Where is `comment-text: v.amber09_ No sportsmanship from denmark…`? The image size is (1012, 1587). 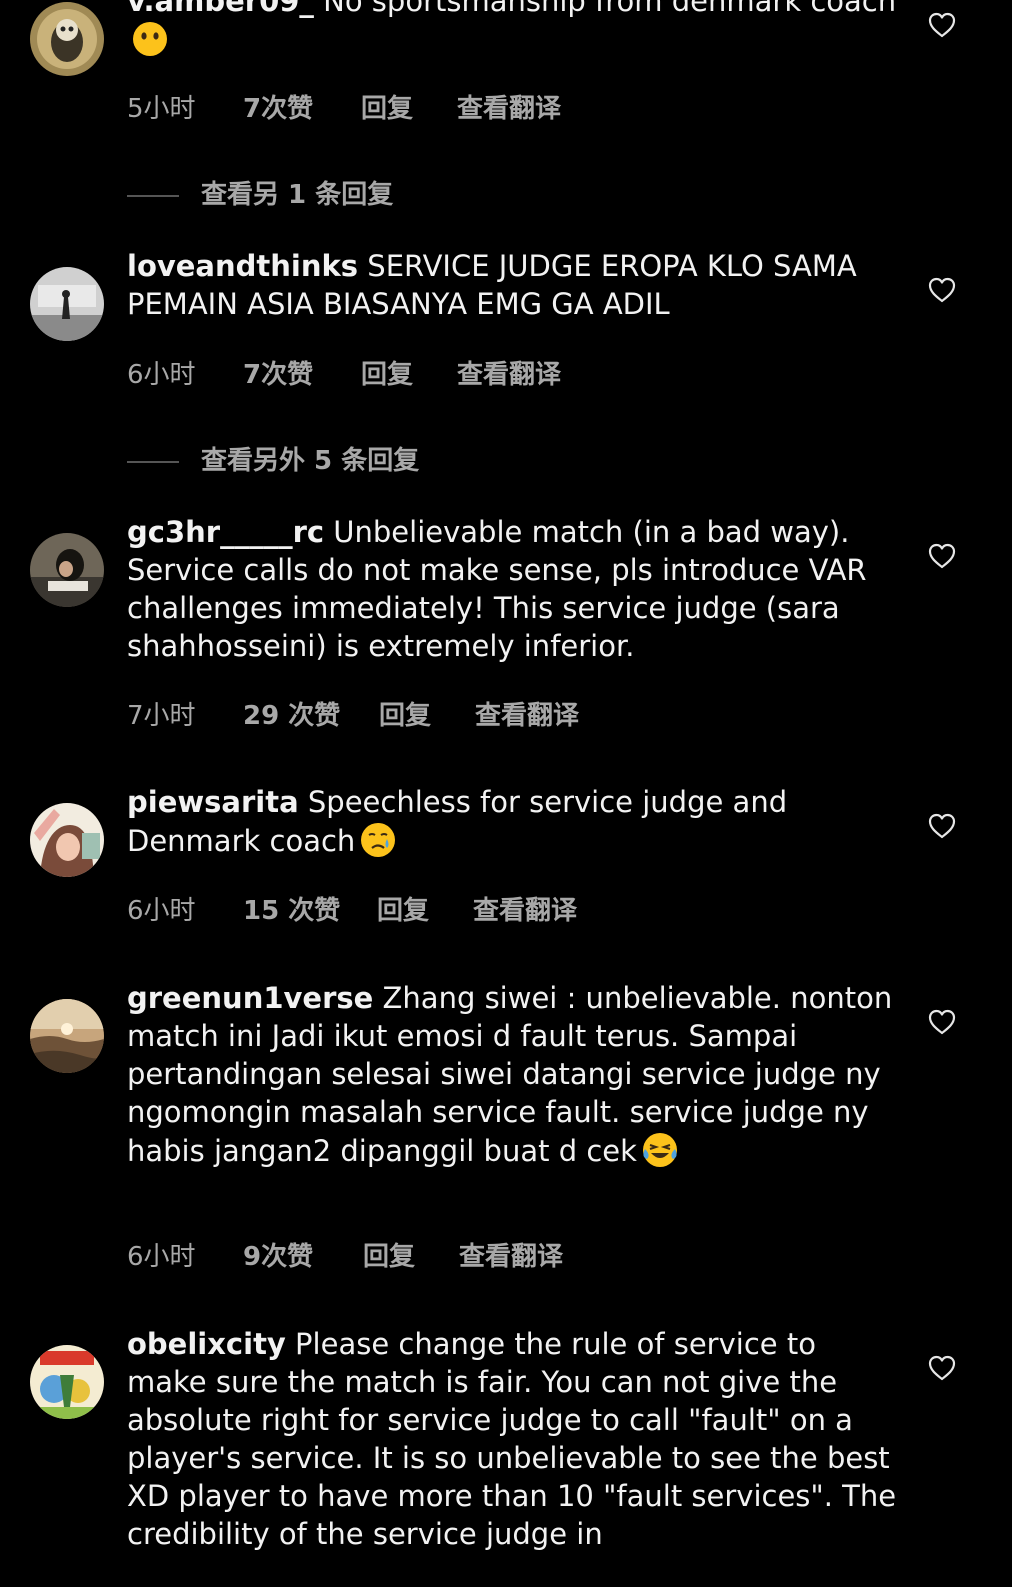
comment-text: v.amber09_ No sportsmanship from denmark… is located at coordinates (512, 29).